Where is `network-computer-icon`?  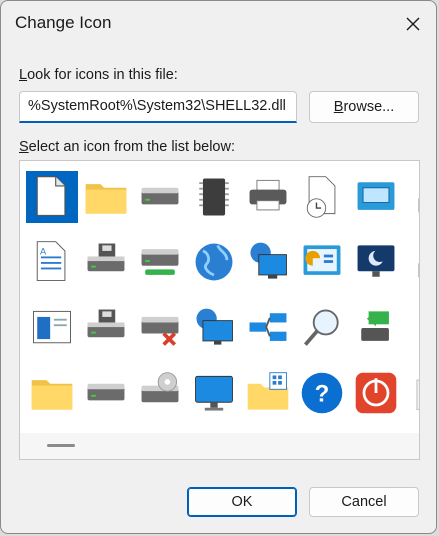 network-computer-icon is located at coordinates (268, 260).